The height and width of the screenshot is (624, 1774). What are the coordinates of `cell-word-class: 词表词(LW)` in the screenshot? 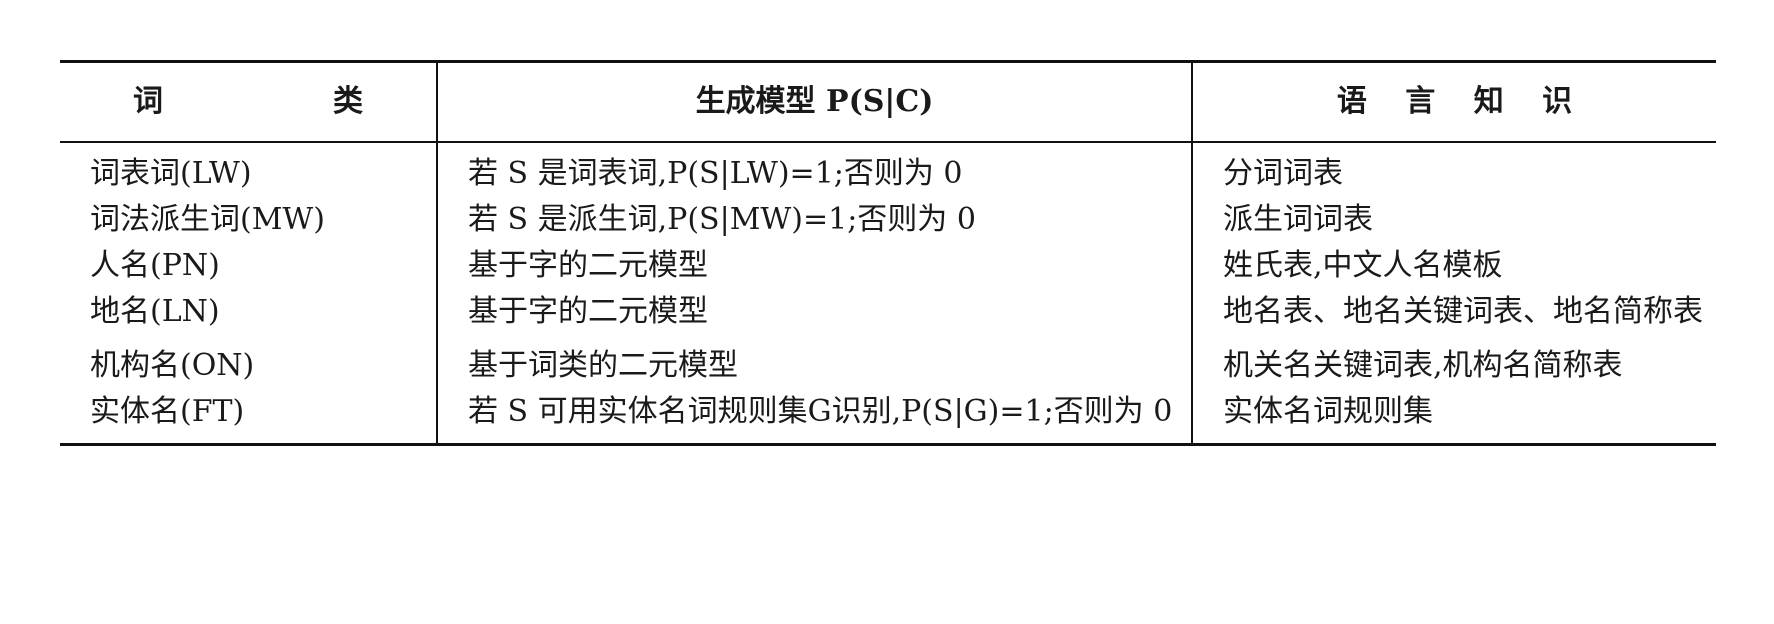 It's located at (171, 173).